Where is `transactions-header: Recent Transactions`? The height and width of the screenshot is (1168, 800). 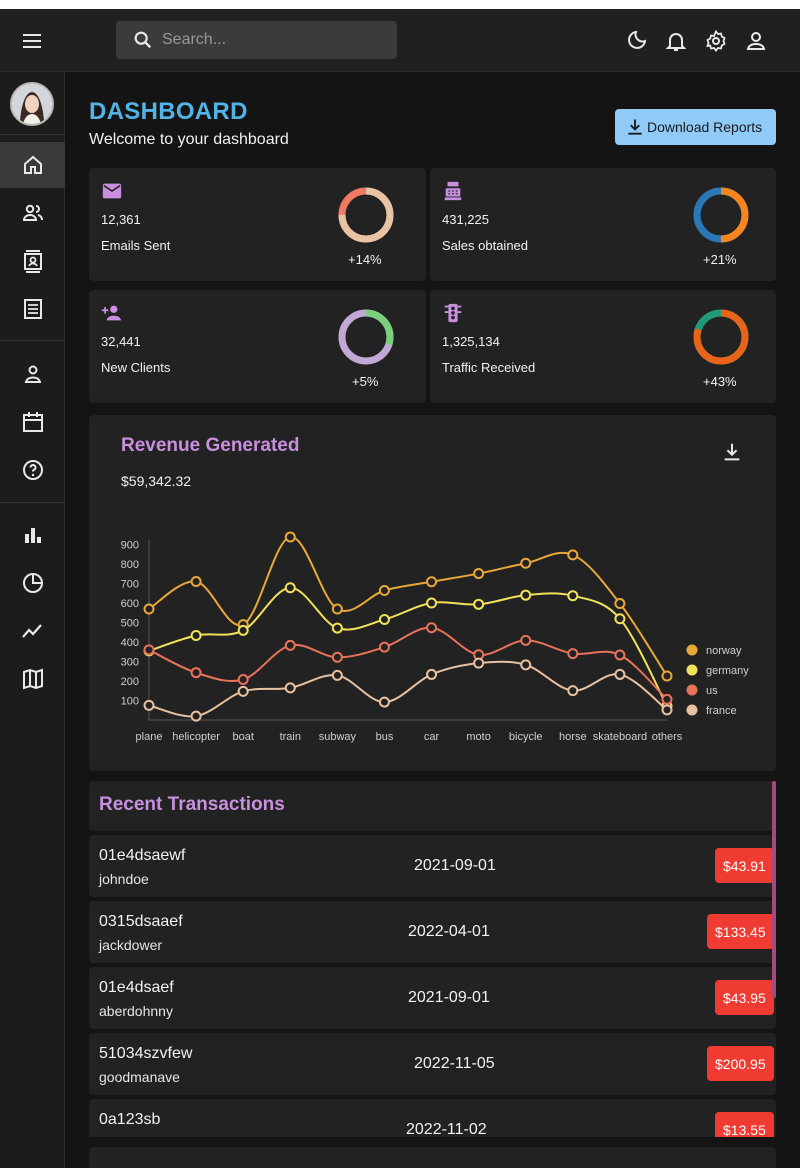 transactions-header: Recent Transactions is located at coordinates (432, 806).